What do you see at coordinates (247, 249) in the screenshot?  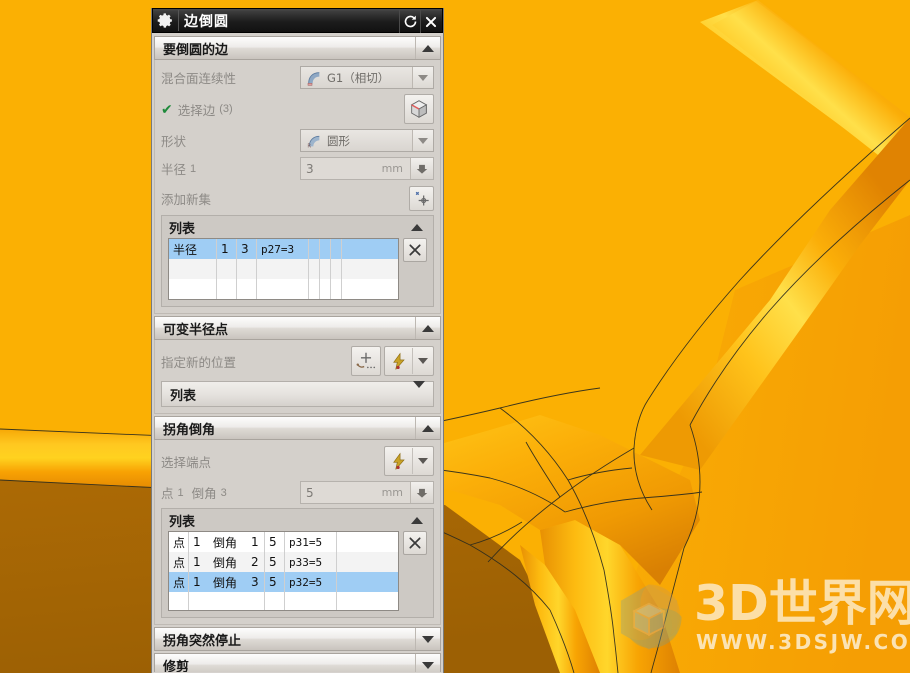 I see `cell-value: 3` at bounding box center [247, 249].